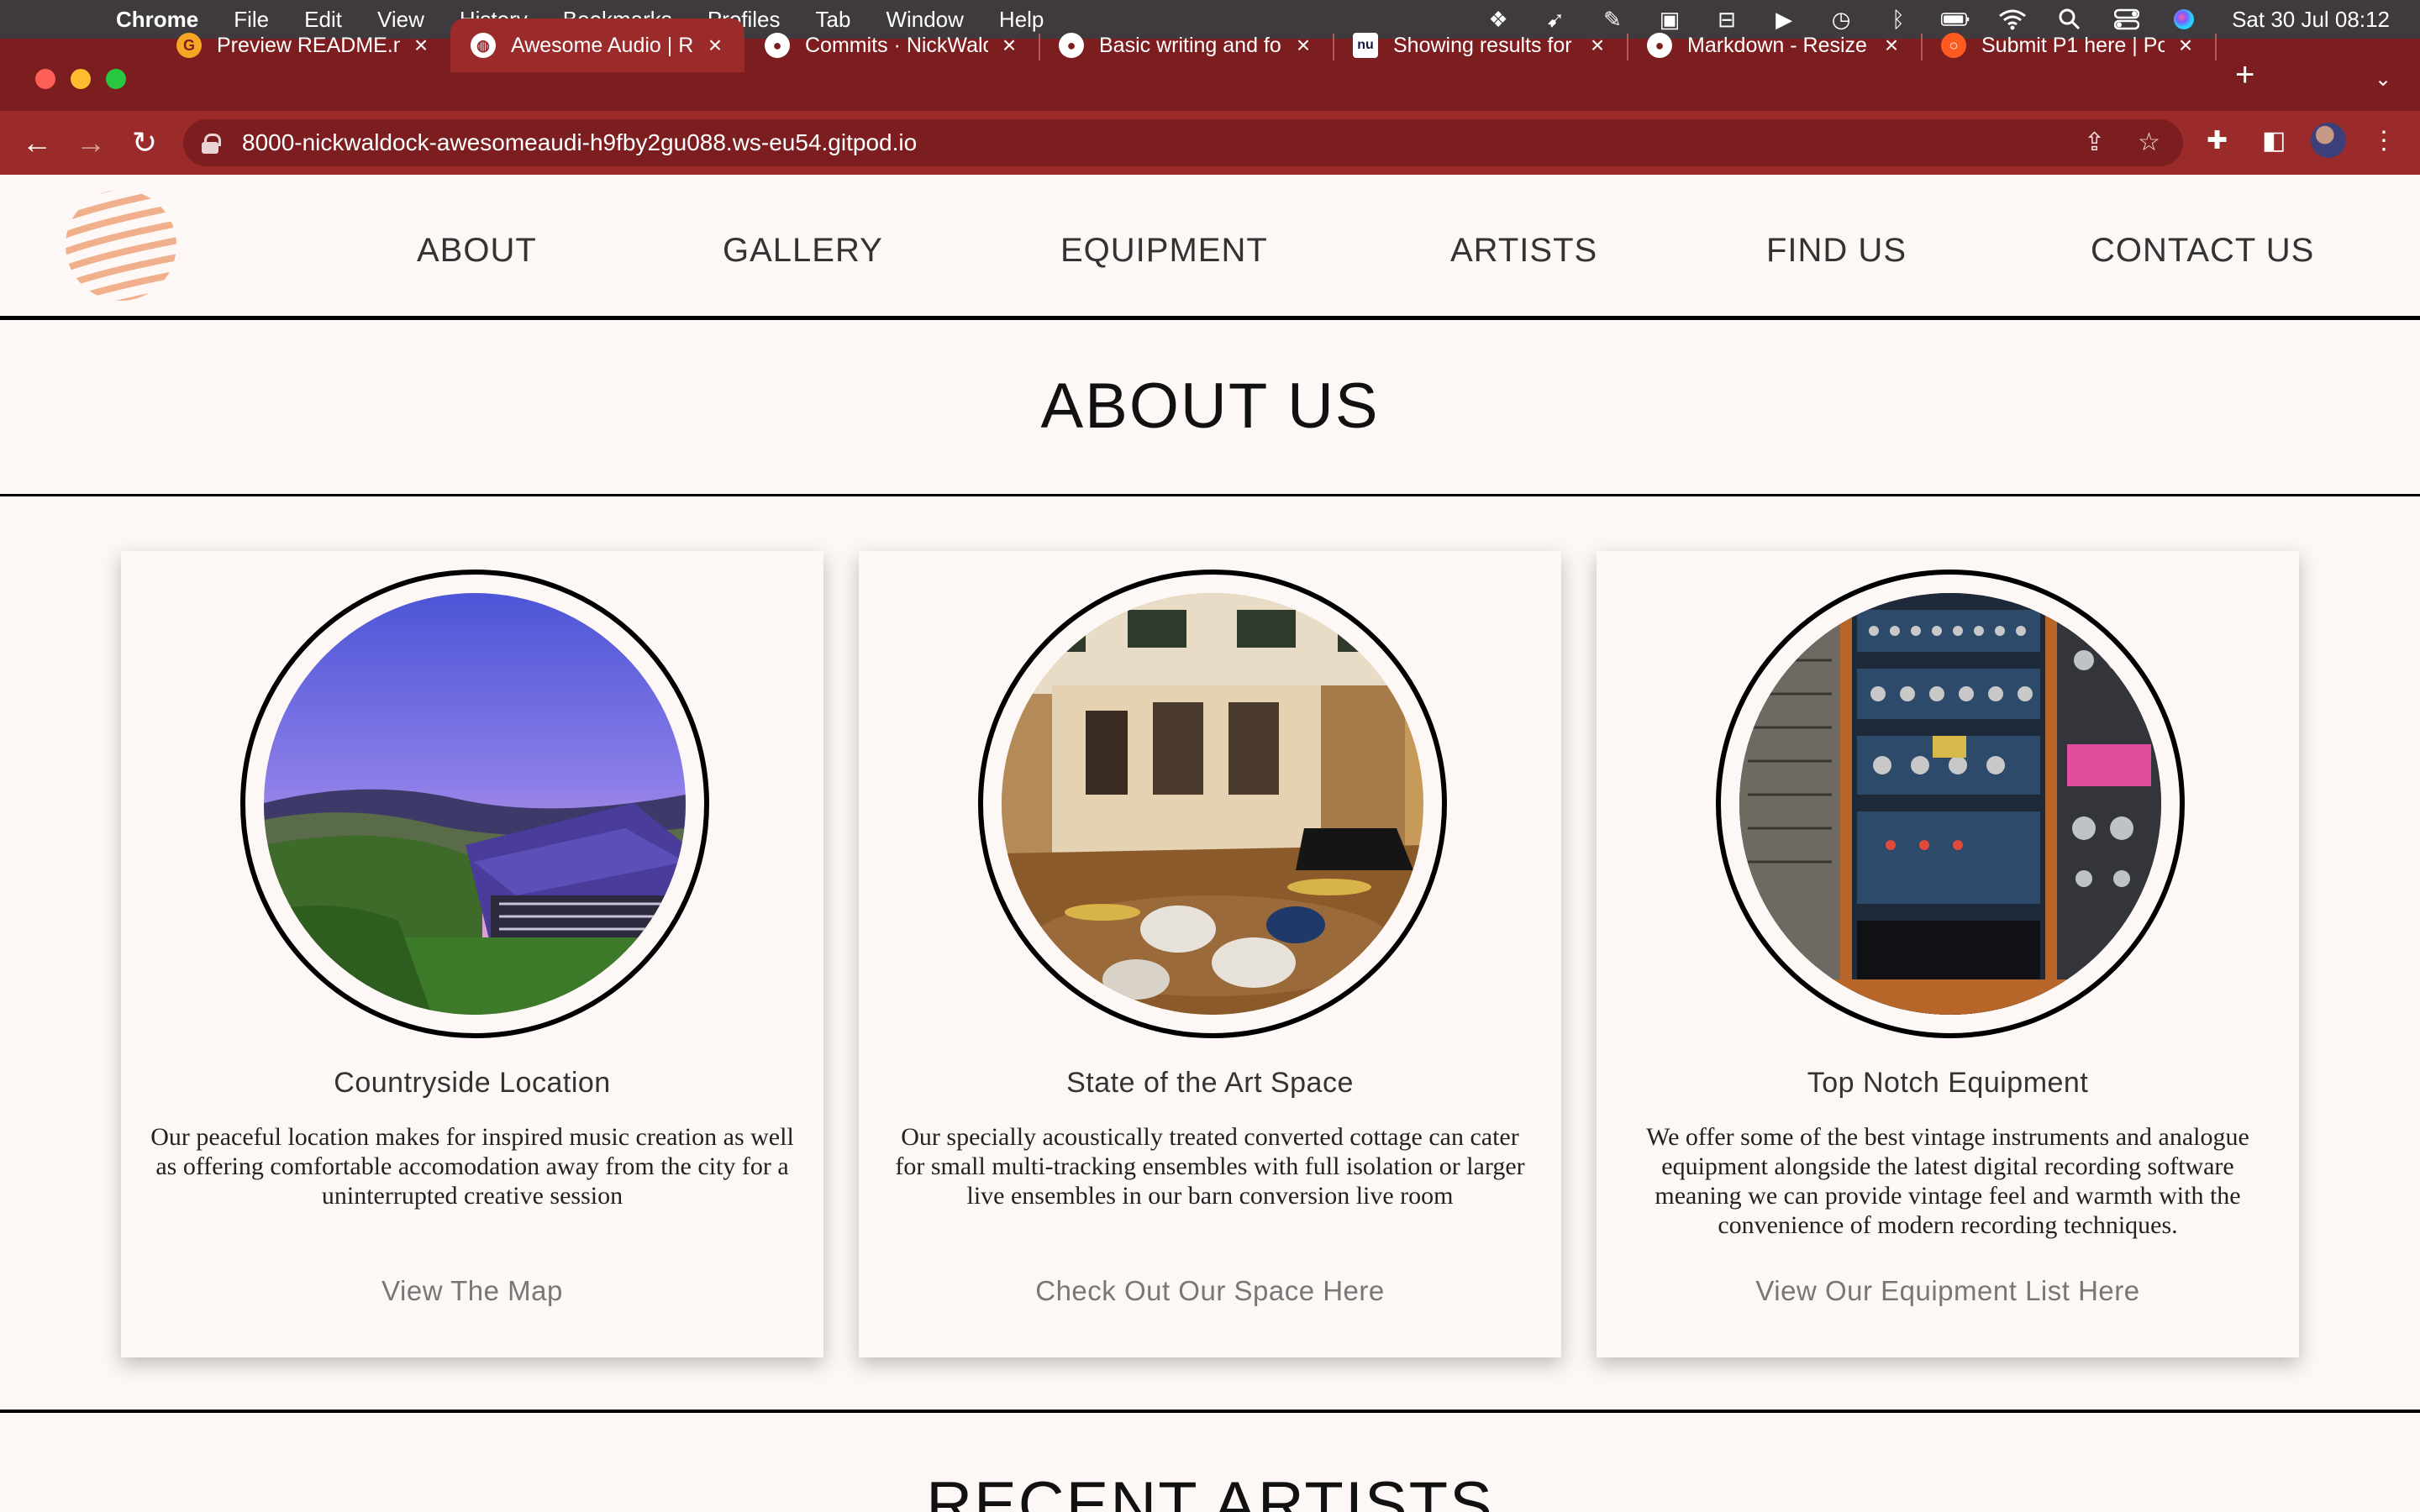 Image resolution: width=2420 pixels, height=1512 pixels. I want to click on recent-artists-section-title: RECENT ARTISTS, so click(1210, 1490).